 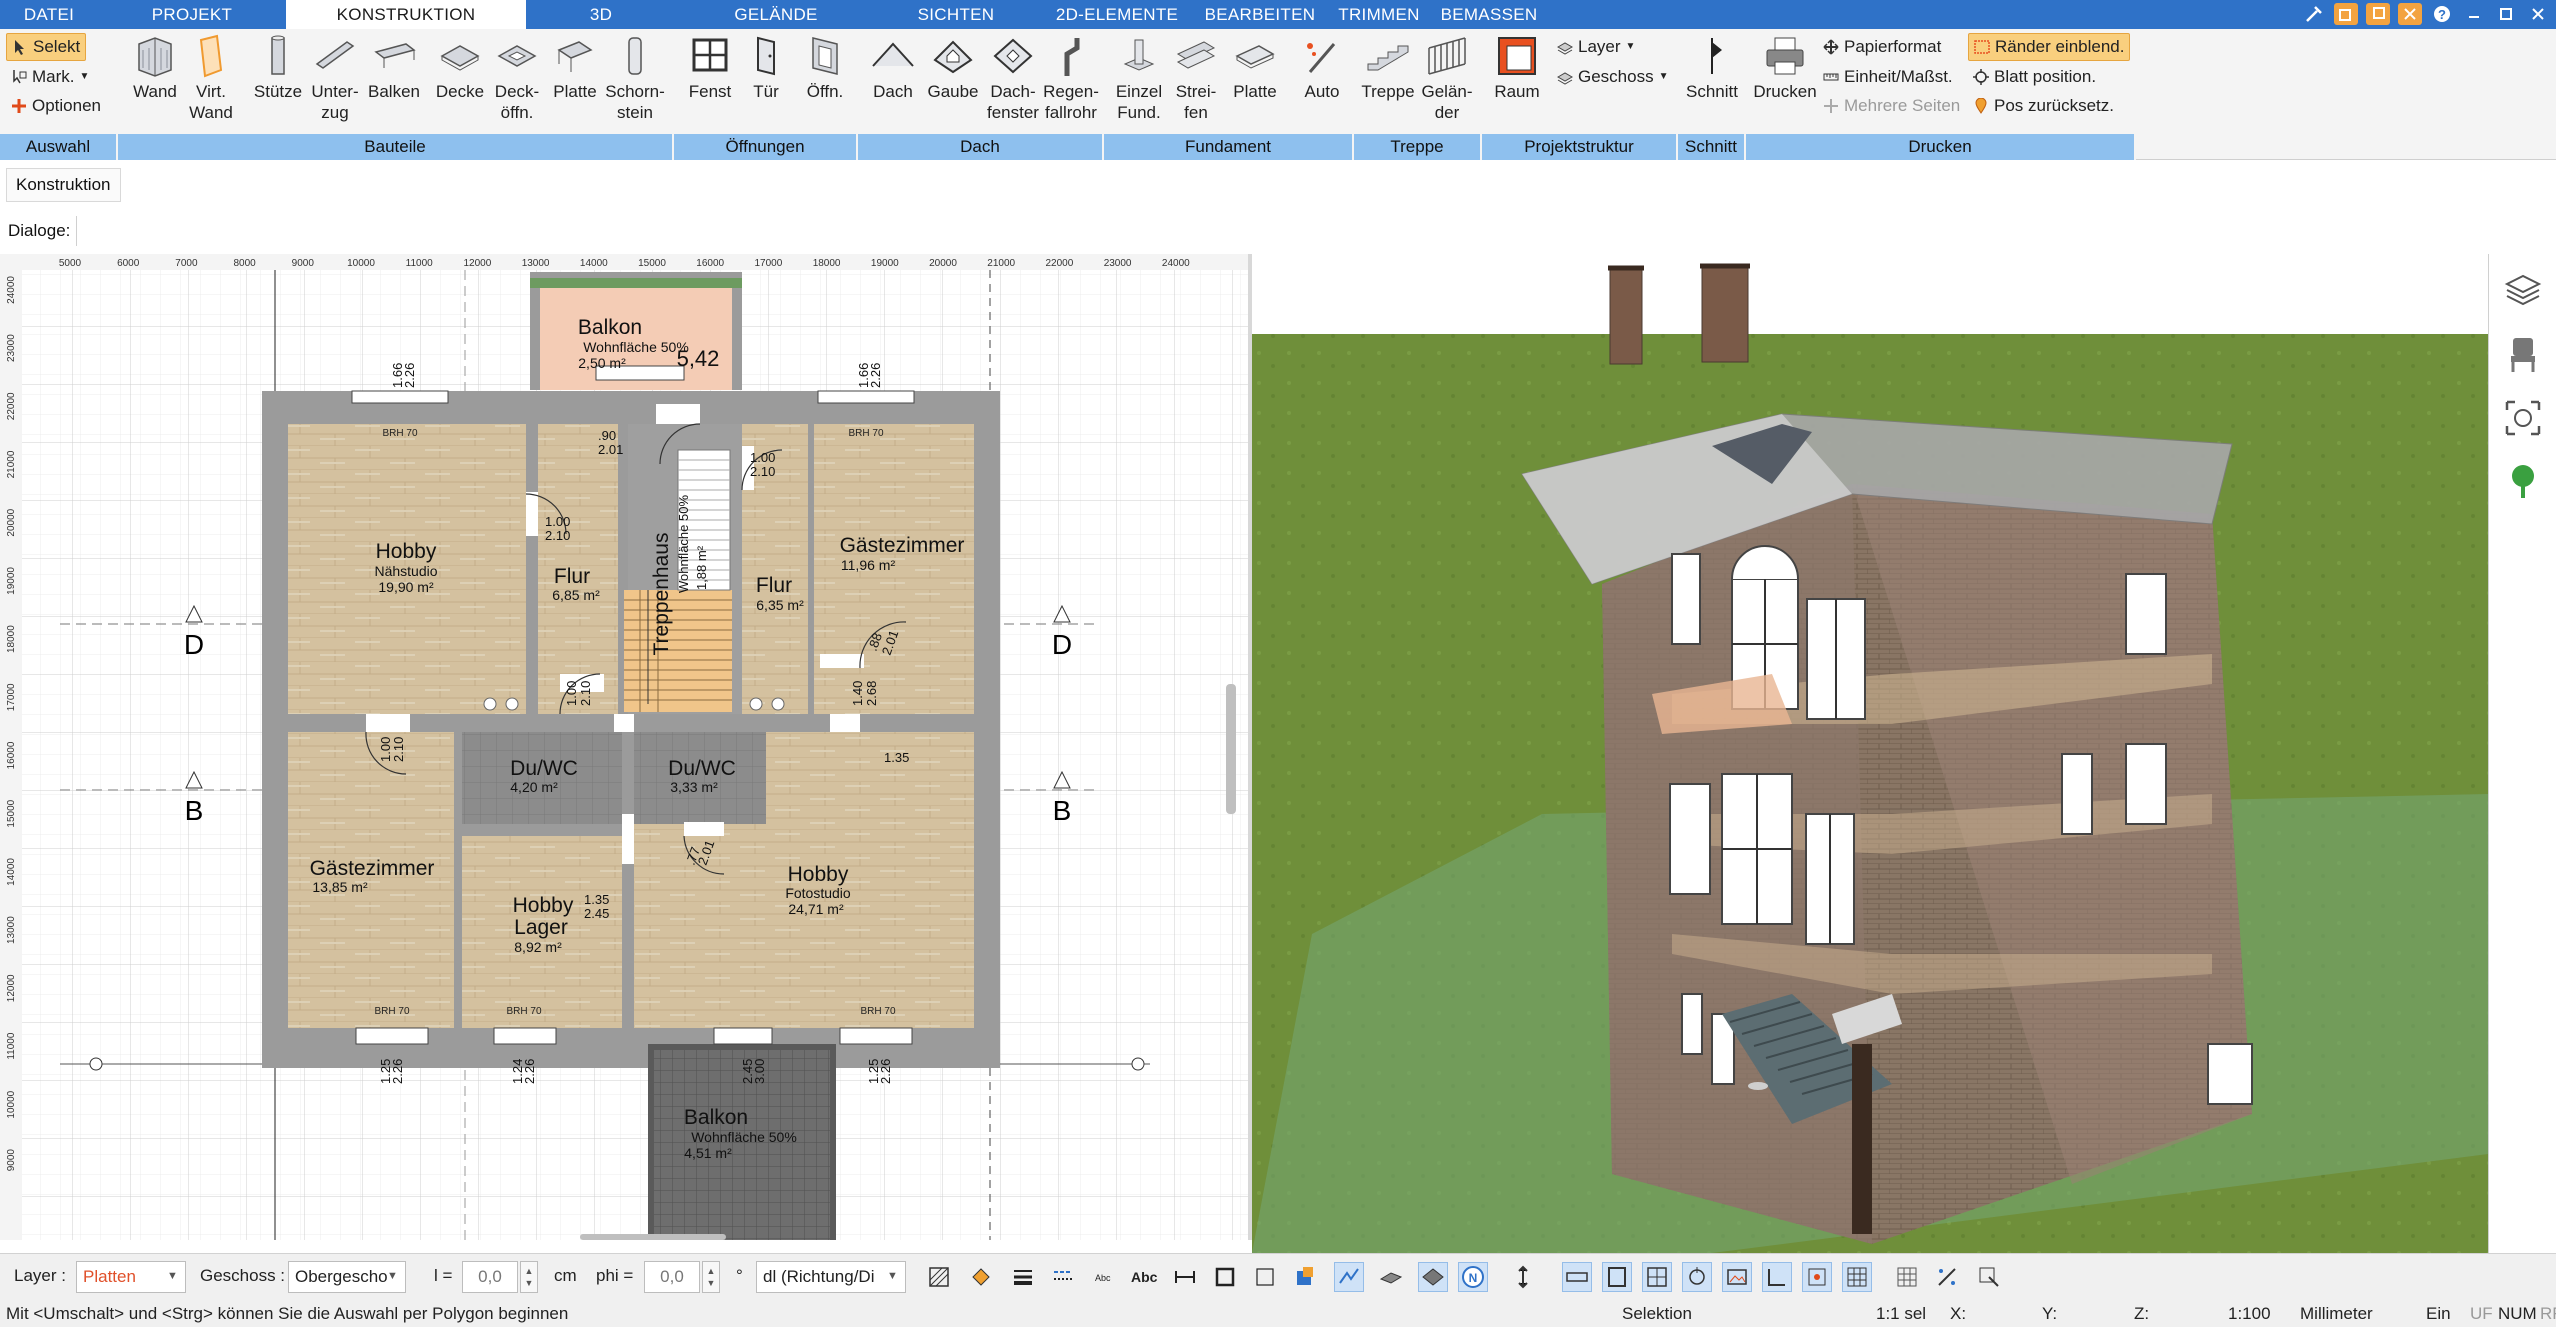 I want to click on decke-button: Decke, so click(x=460, y=67).